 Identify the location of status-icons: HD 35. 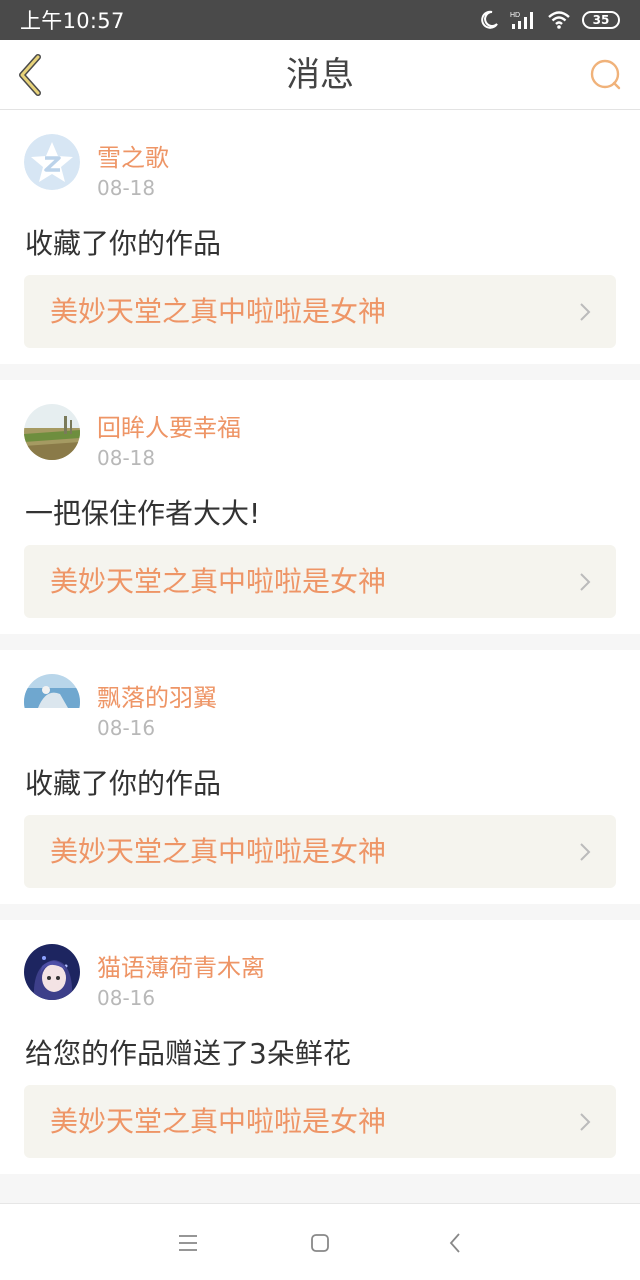
(549, 20).